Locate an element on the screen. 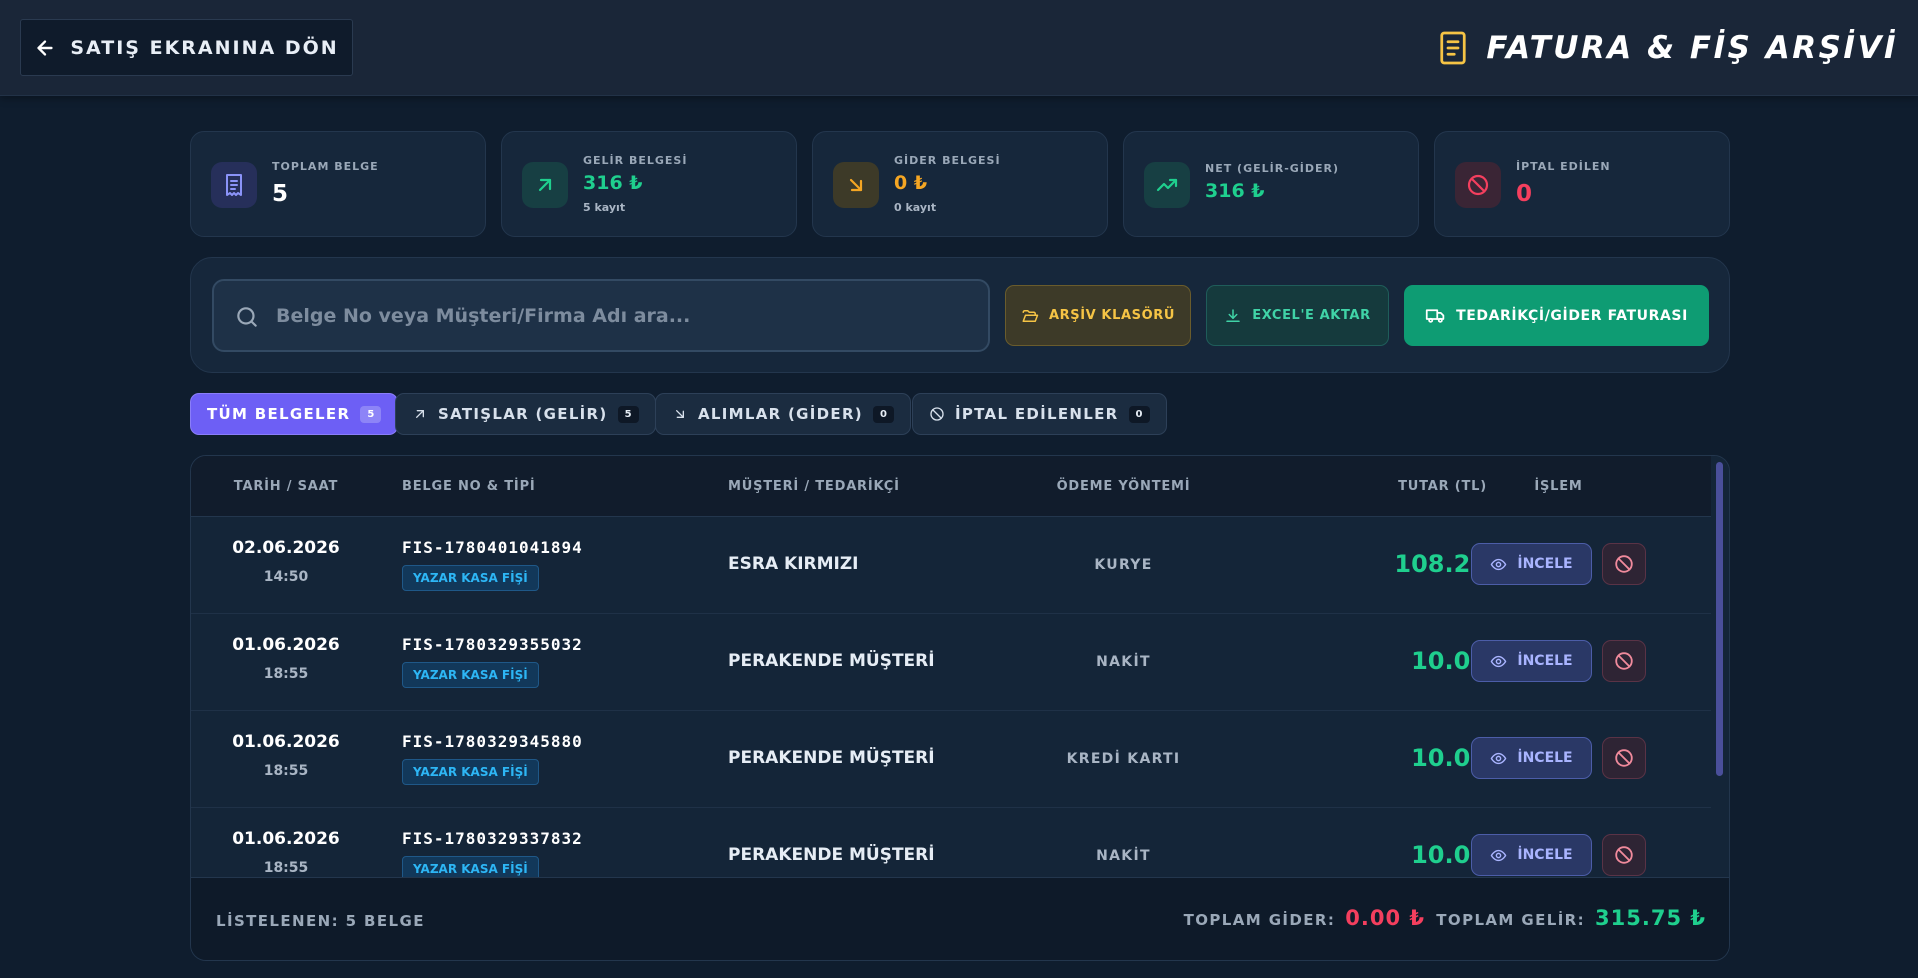 The width and height of the screenshot is (1918, 978). table-scrollbar-thumb is located at coordinates (1719, 619).